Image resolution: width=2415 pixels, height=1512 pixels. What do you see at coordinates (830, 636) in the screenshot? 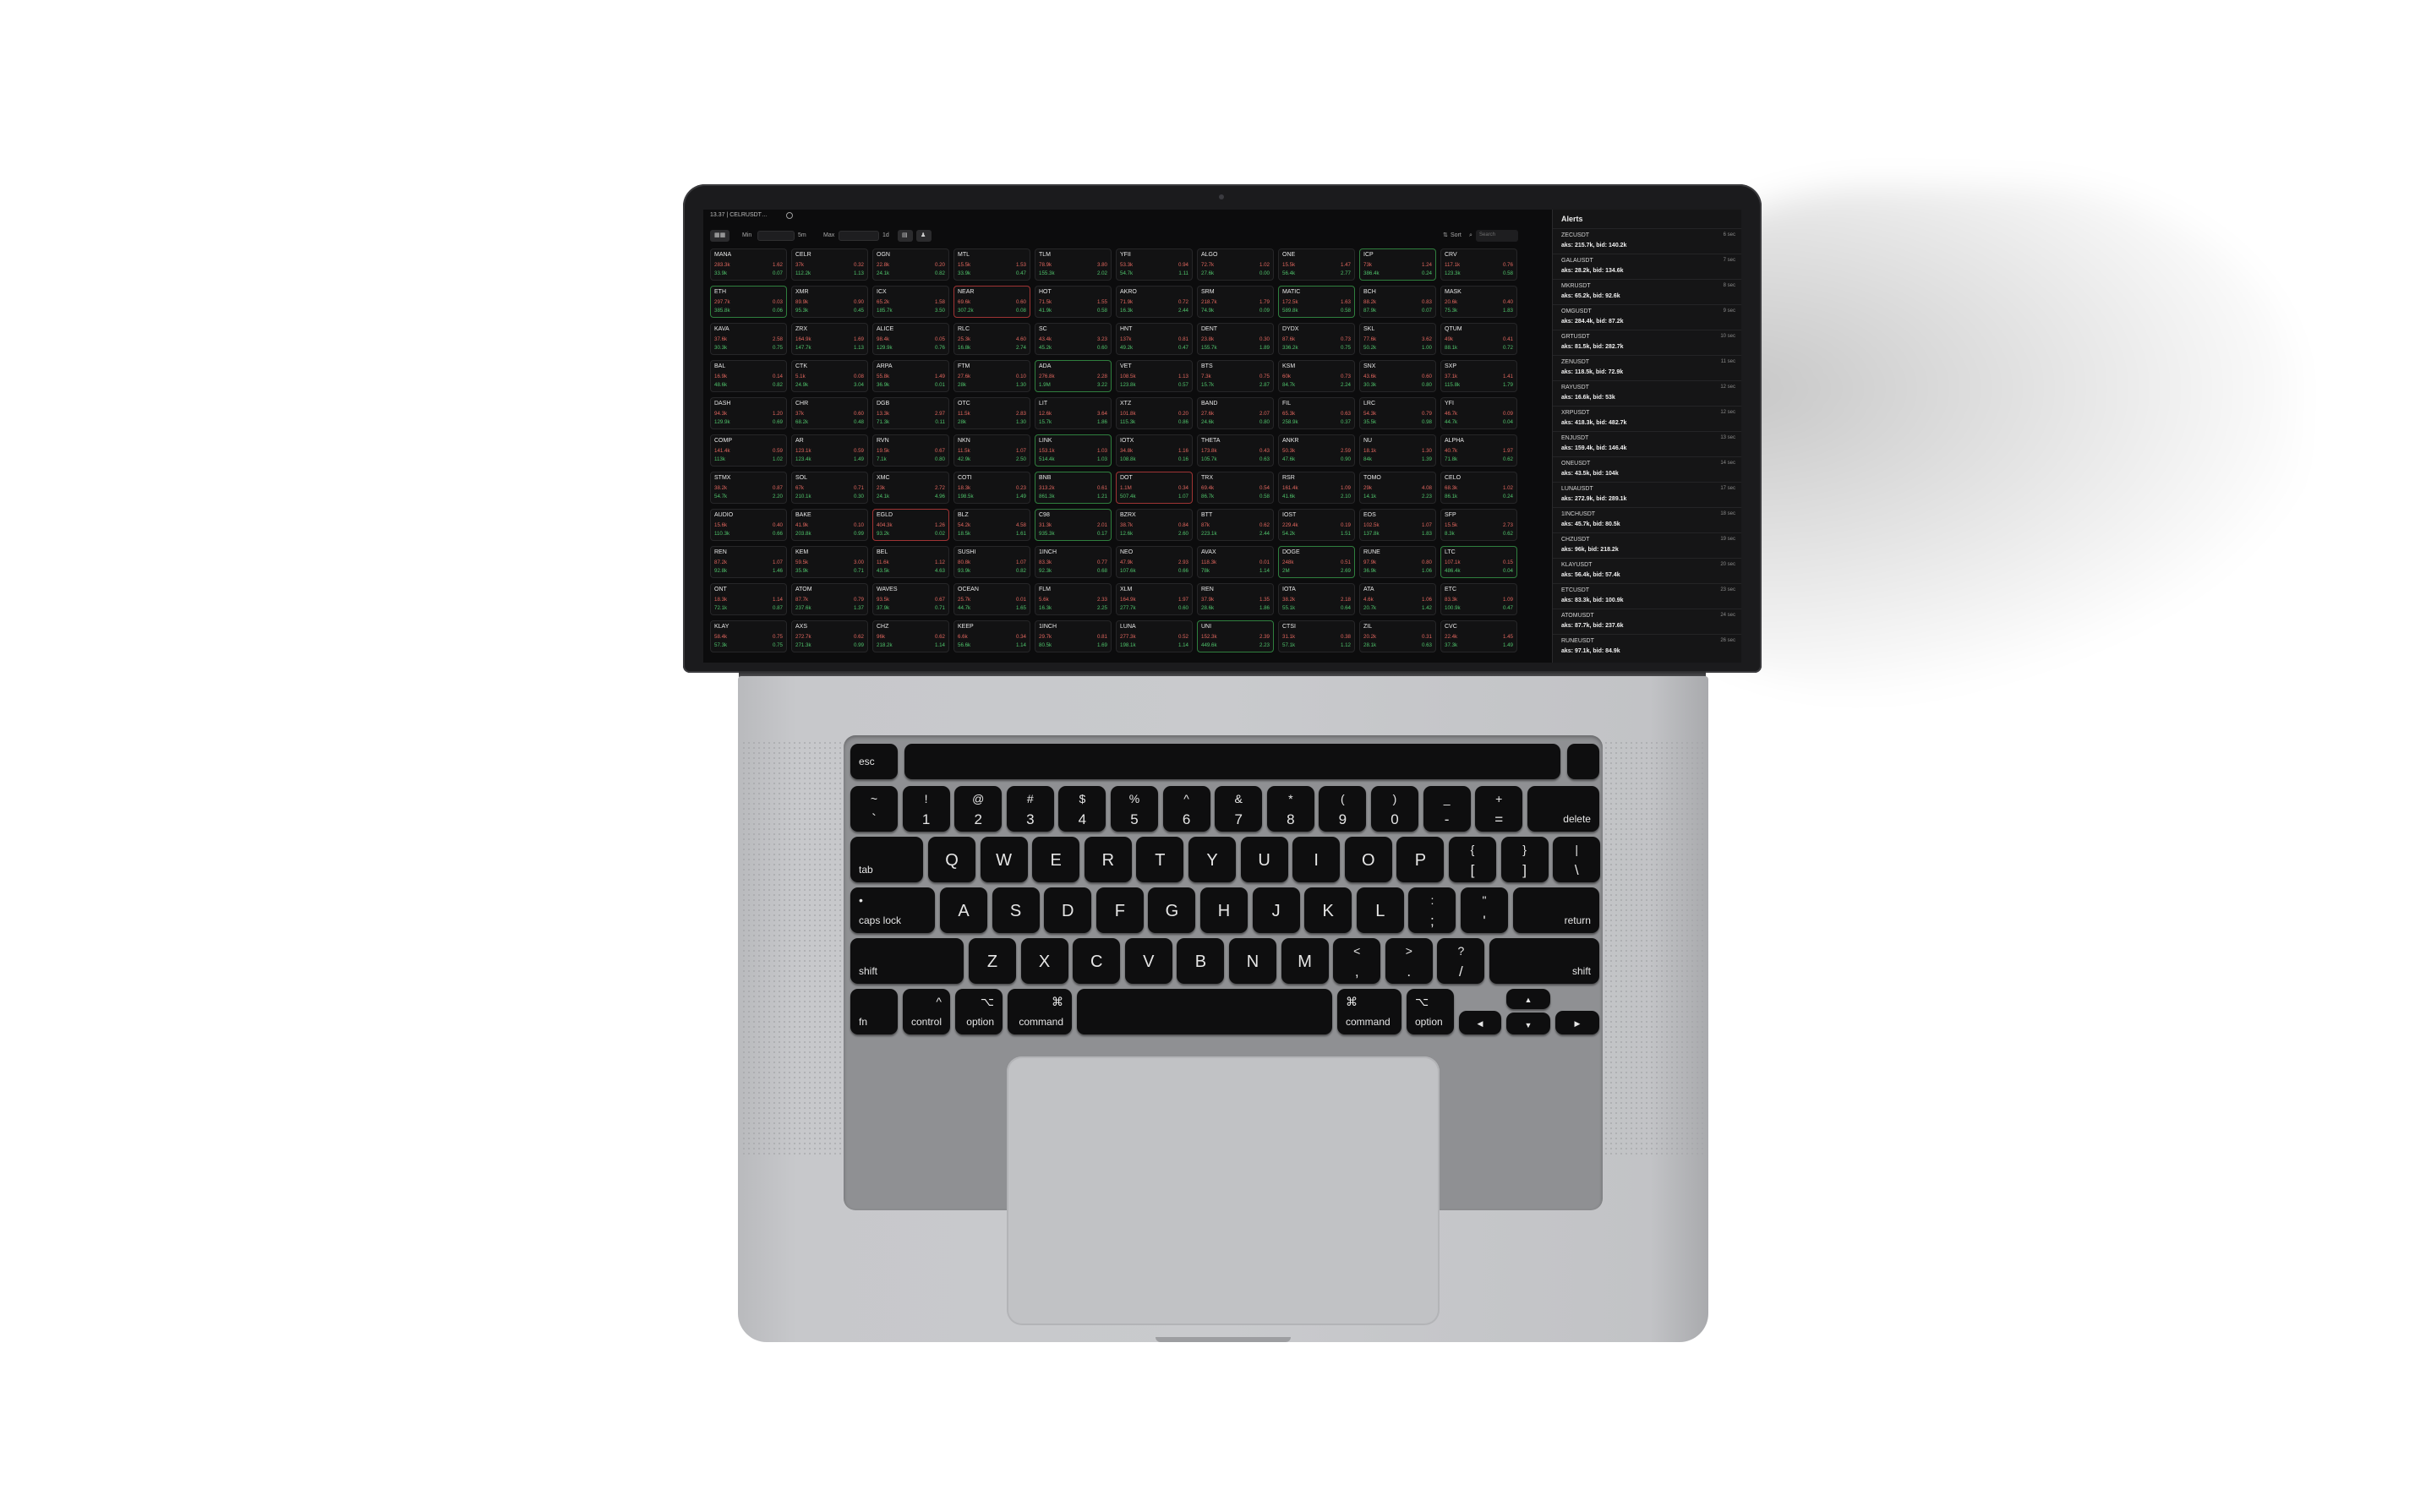
I see `ticker-tile: AXS 272.7k 0.62 271.3k 0.99` at bounding box center [830, 636].